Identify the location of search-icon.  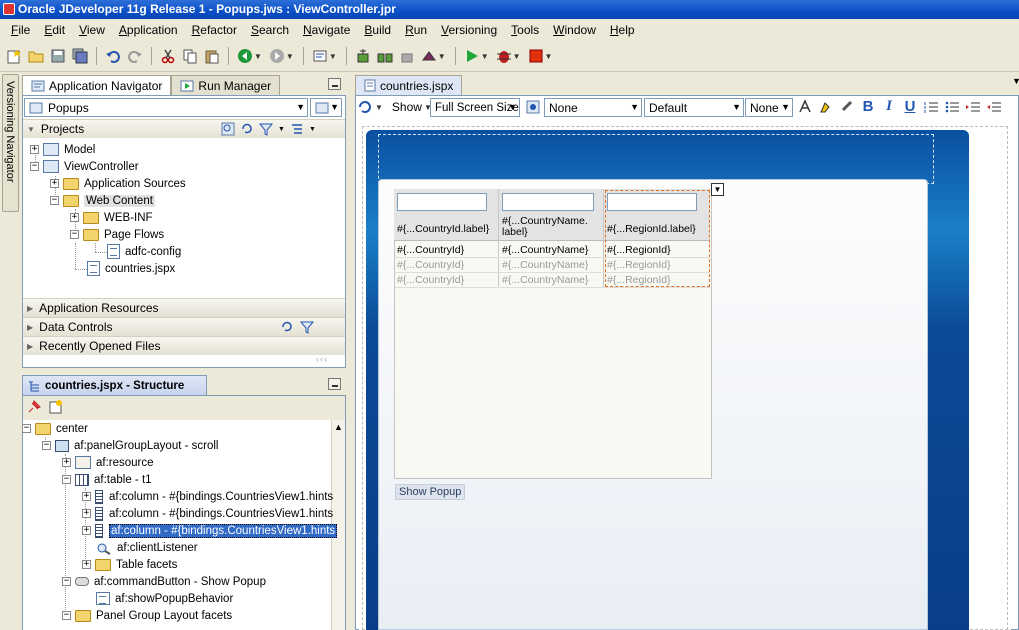
(228, 129).